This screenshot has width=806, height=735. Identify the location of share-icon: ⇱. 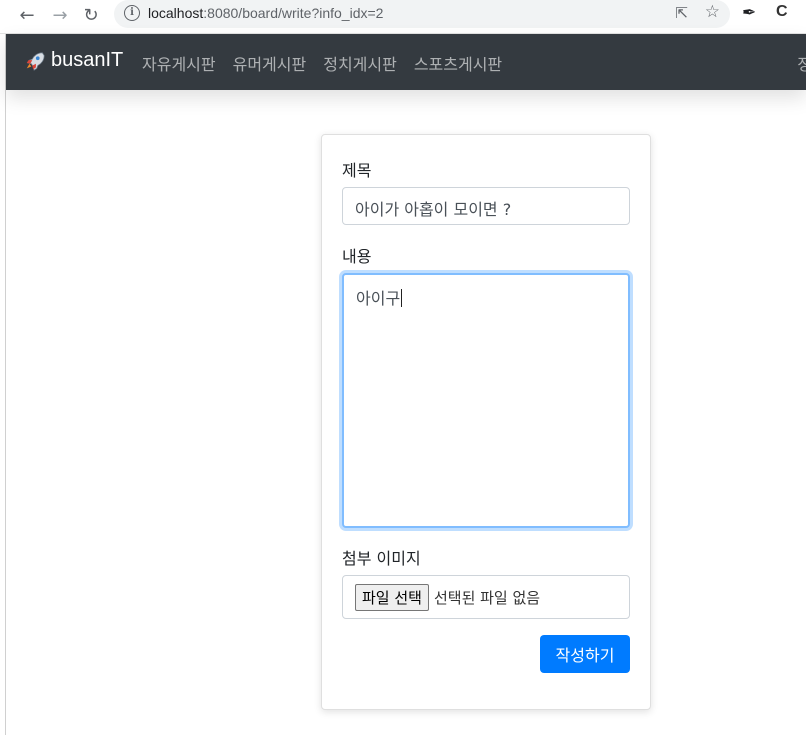
(681, 13).